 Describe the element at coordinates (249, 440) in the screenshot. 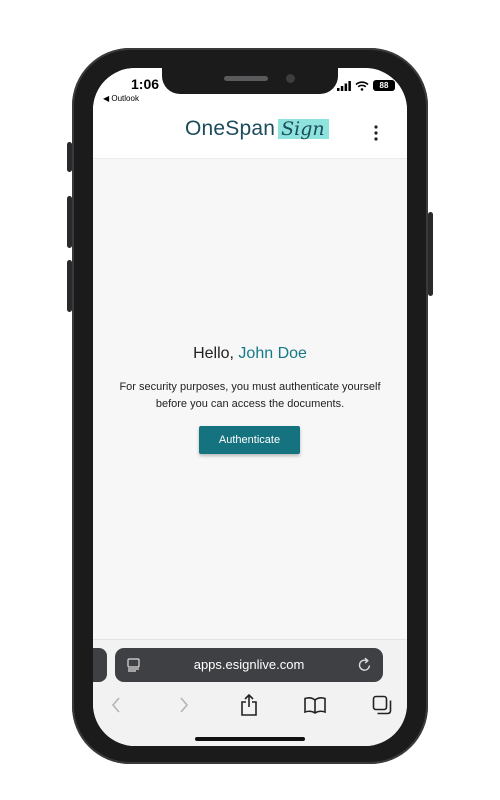

I see `authenticate-button: Authenticate` at that location.